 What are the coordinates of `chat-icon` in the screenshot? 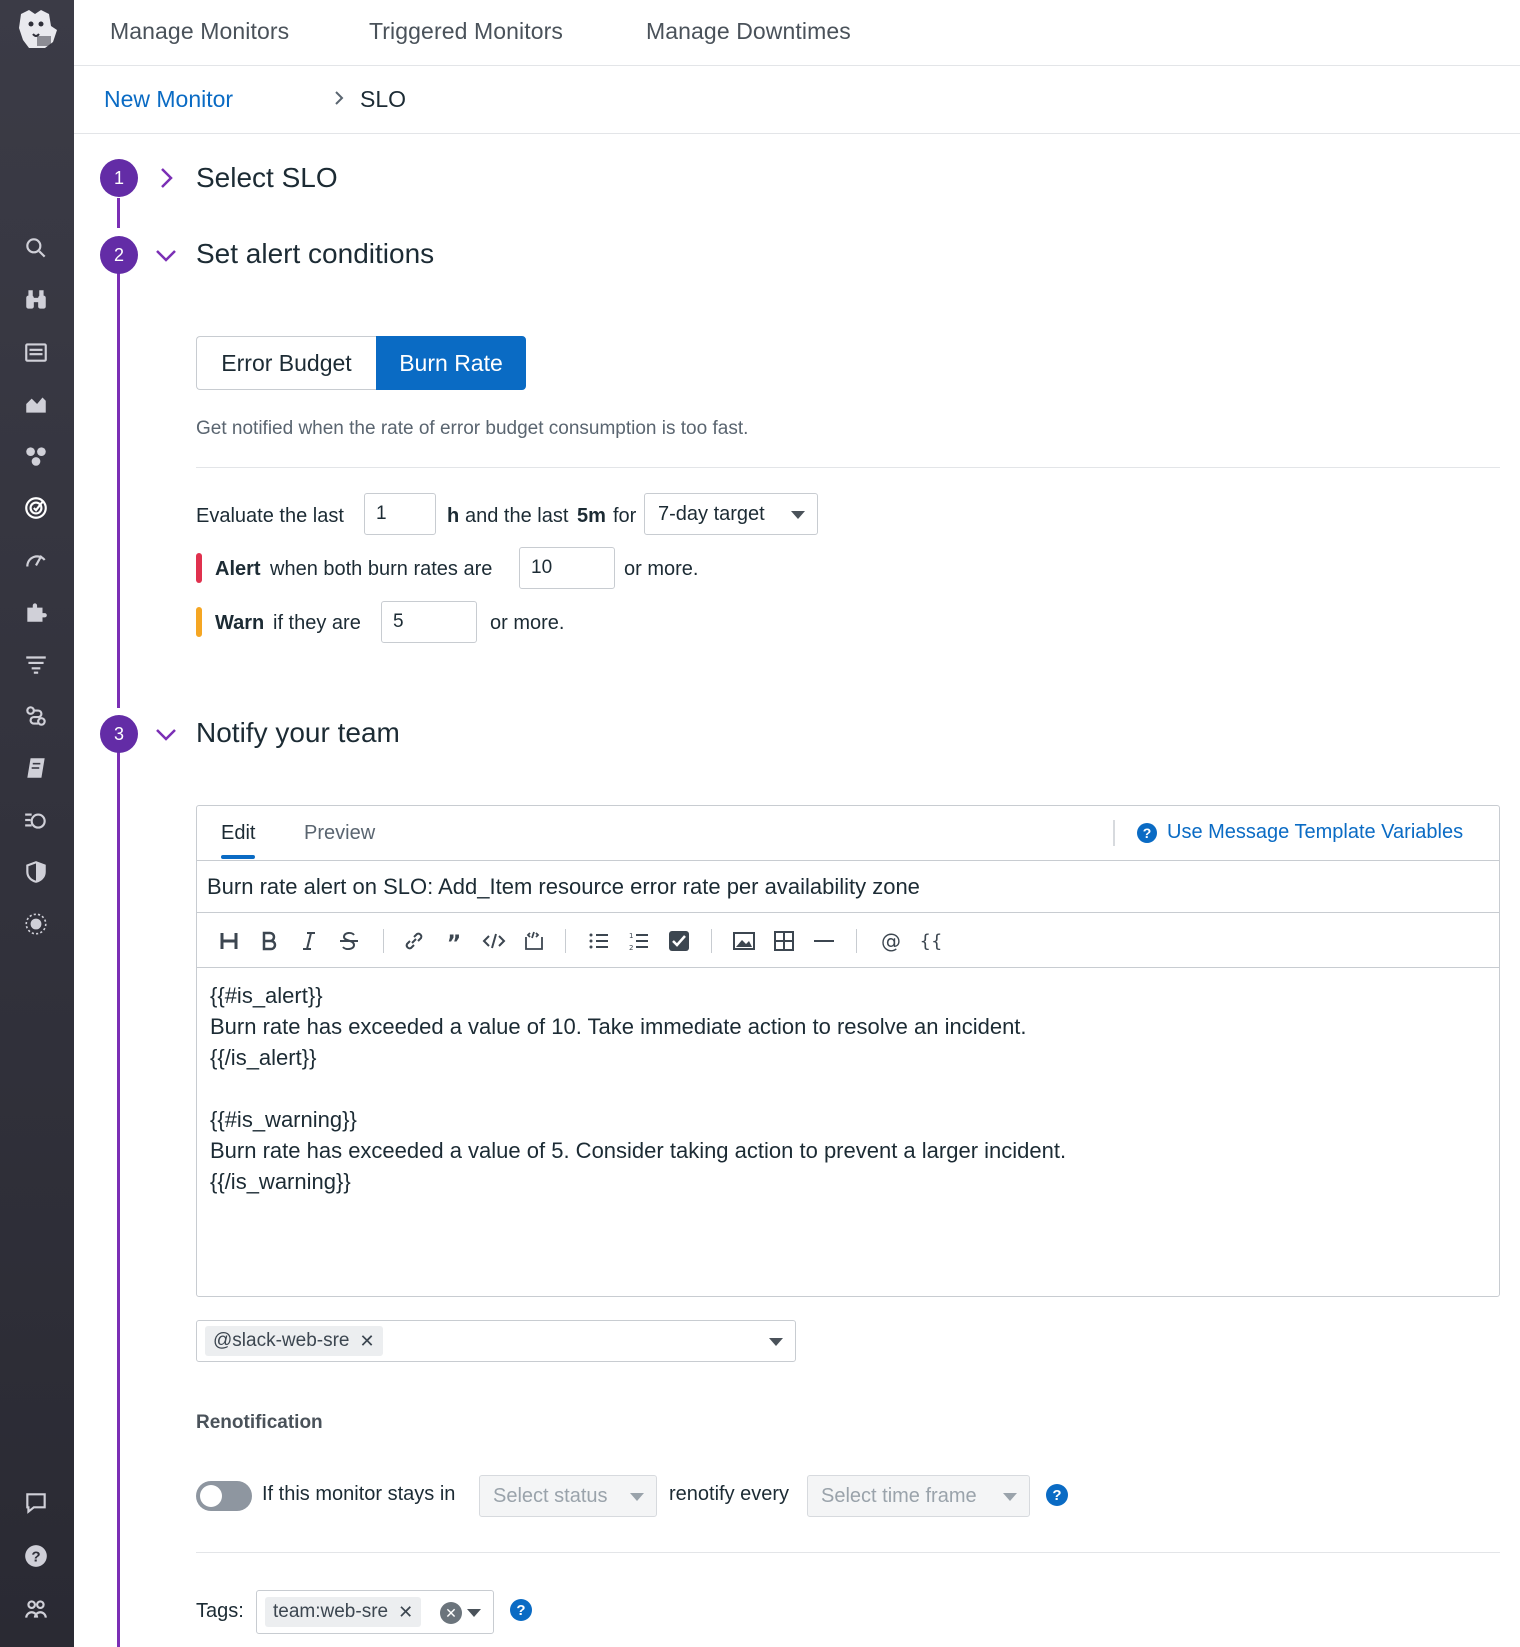 It's located at (36, 1503).